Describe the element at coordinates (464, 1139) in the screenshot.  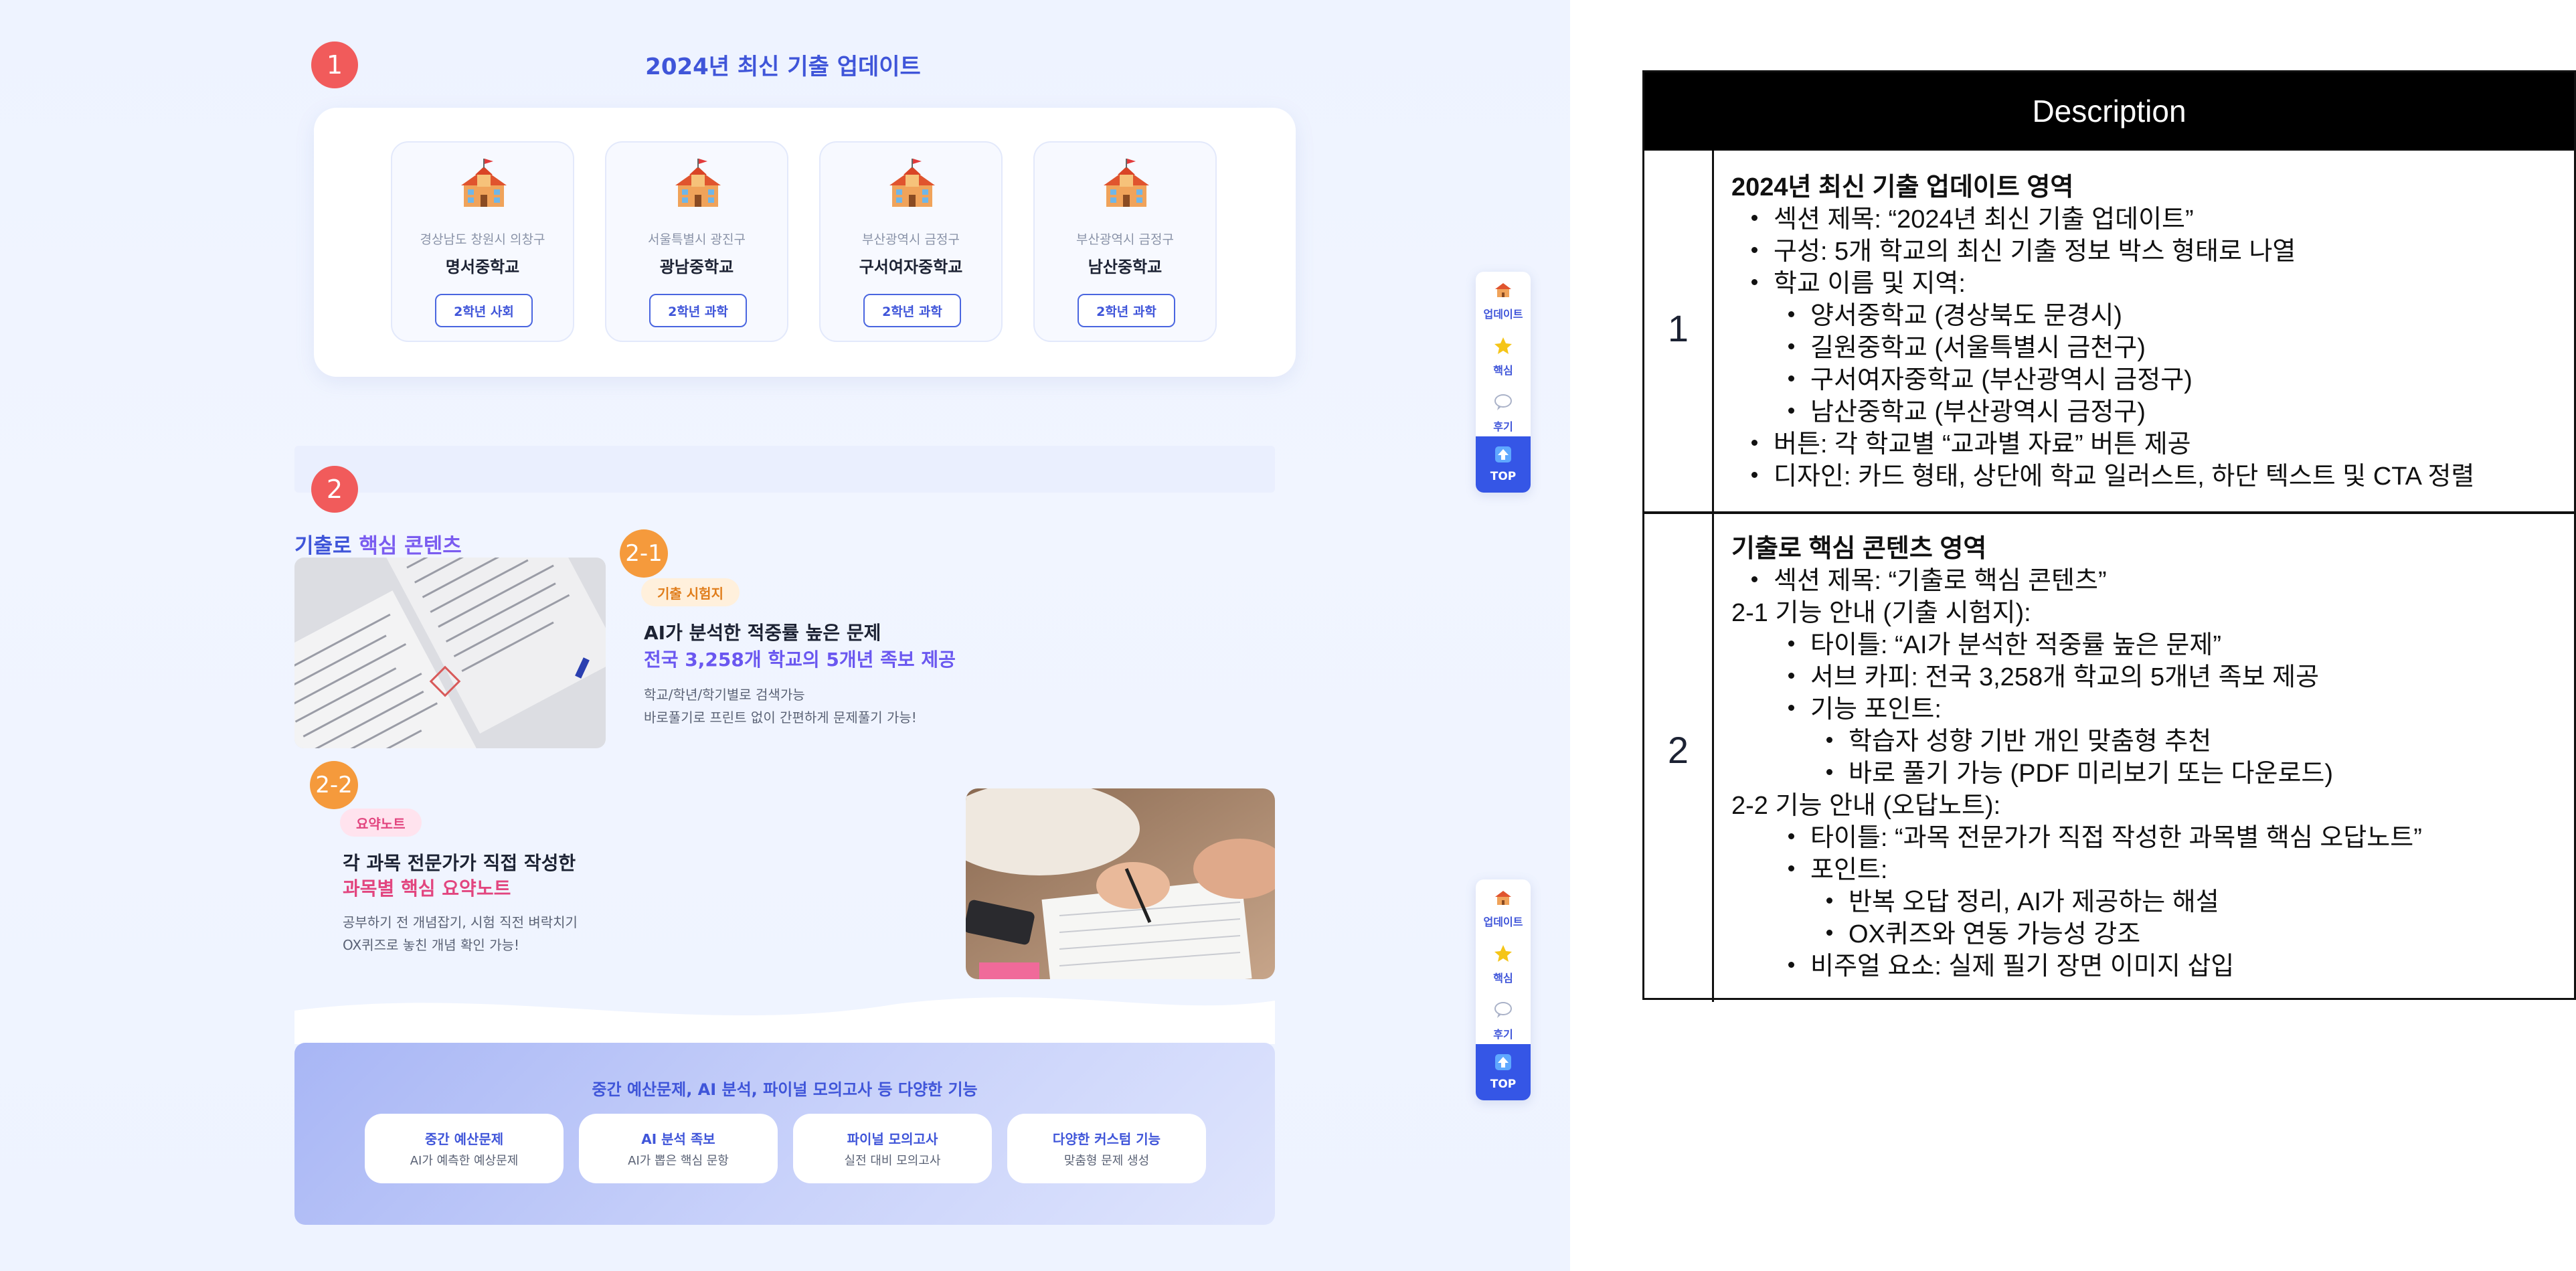
I see `feature-card-name: 중간 예산문제` at that location.